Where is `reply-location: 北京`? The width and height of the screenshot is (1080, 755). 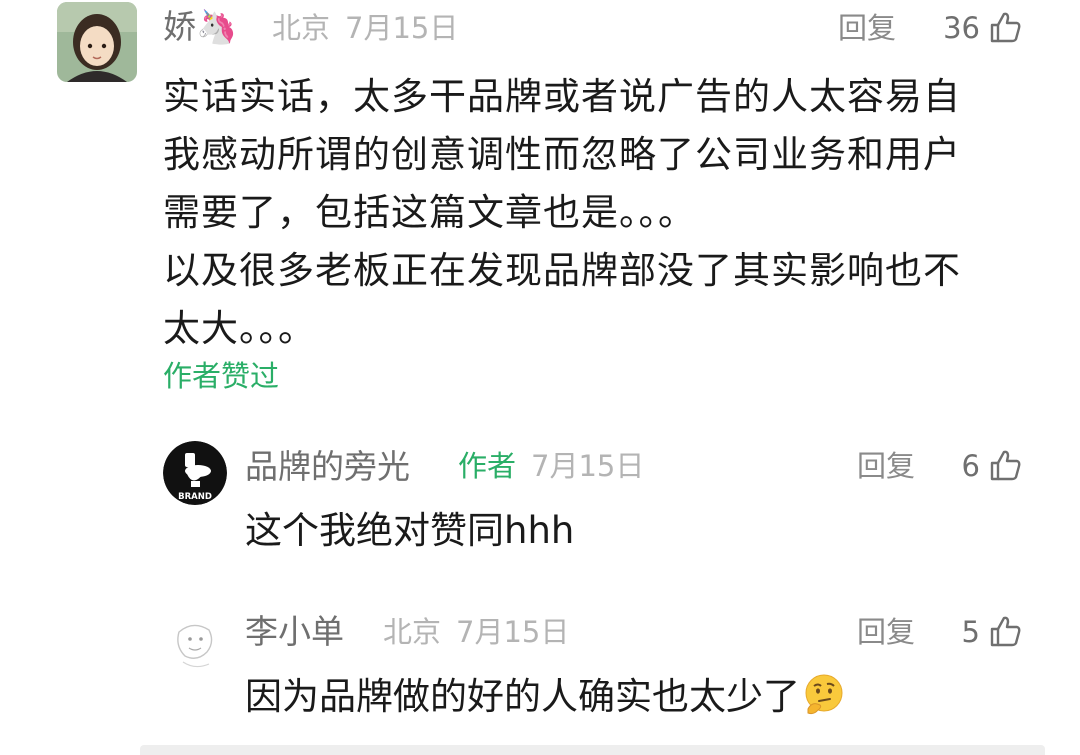 reply-location: 北京 is located at coordinates (412, 632).